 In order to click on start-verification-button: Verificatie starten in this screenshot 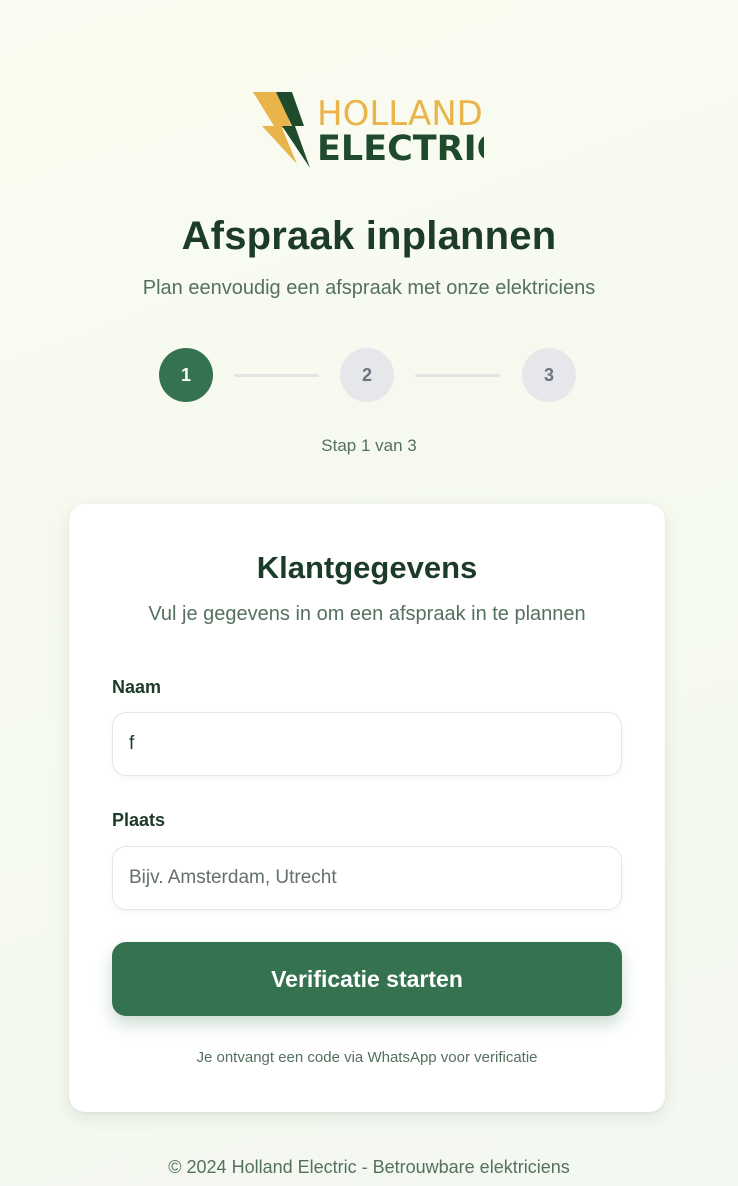, I will do `click(367, 979)`.